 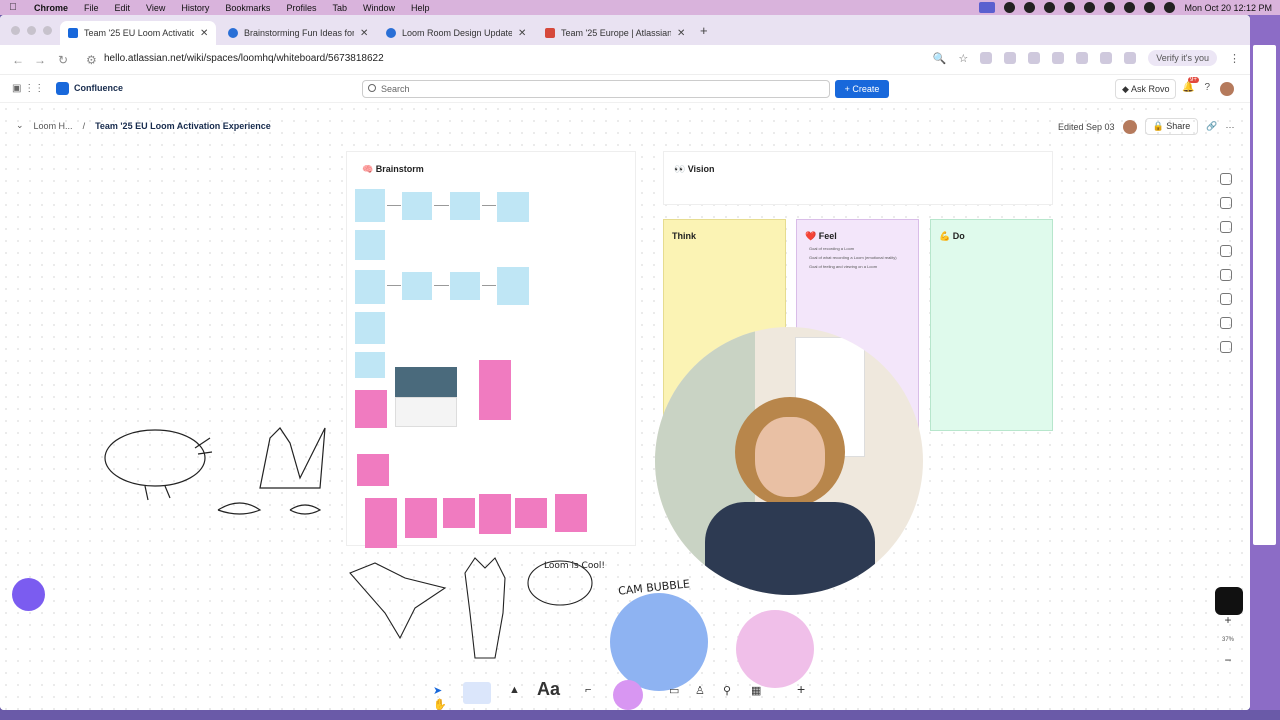 What do you see at coordinates (247, 8) in the screenshot?
I see `menu-bookmarks: Bookmarks` at bounding box center [247, 8].